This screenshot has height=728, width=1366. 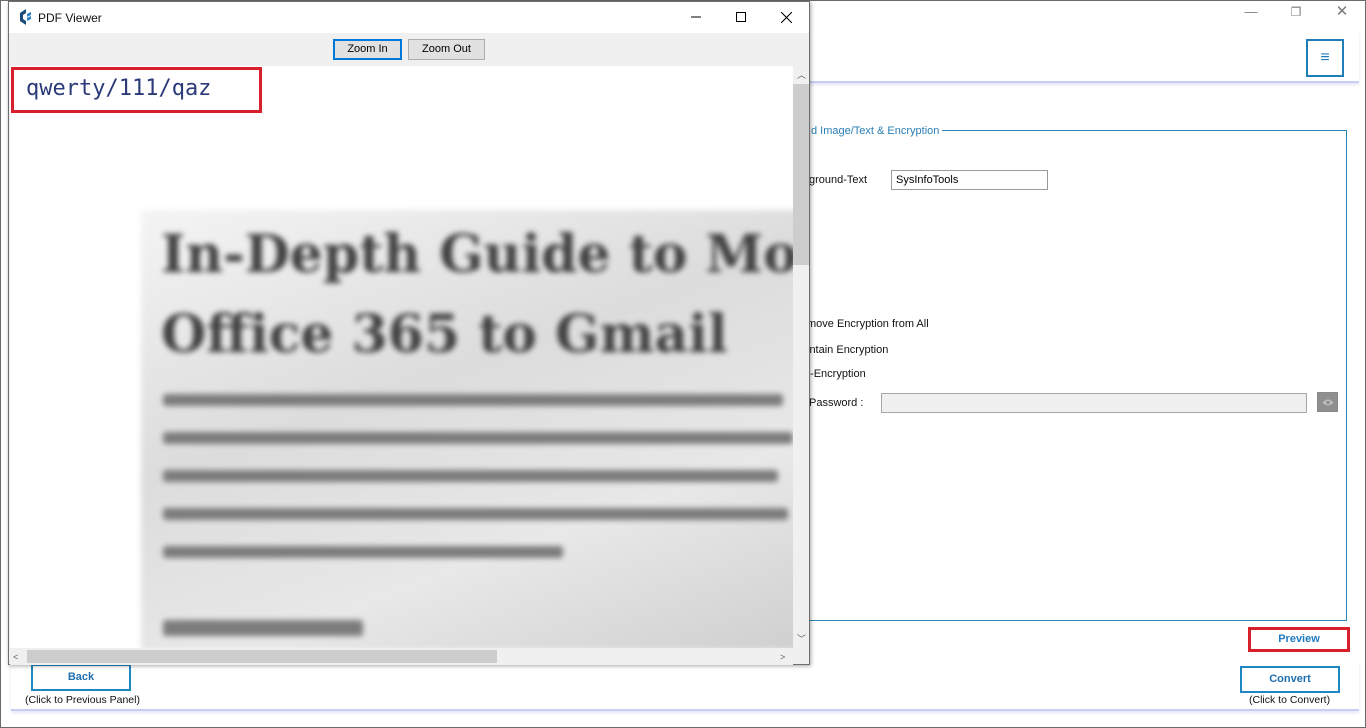 What do you see at coordinates (1296, 12) in the screenshot?
I see `app-restore-button: ❐` at bounding box center [1296, 12].